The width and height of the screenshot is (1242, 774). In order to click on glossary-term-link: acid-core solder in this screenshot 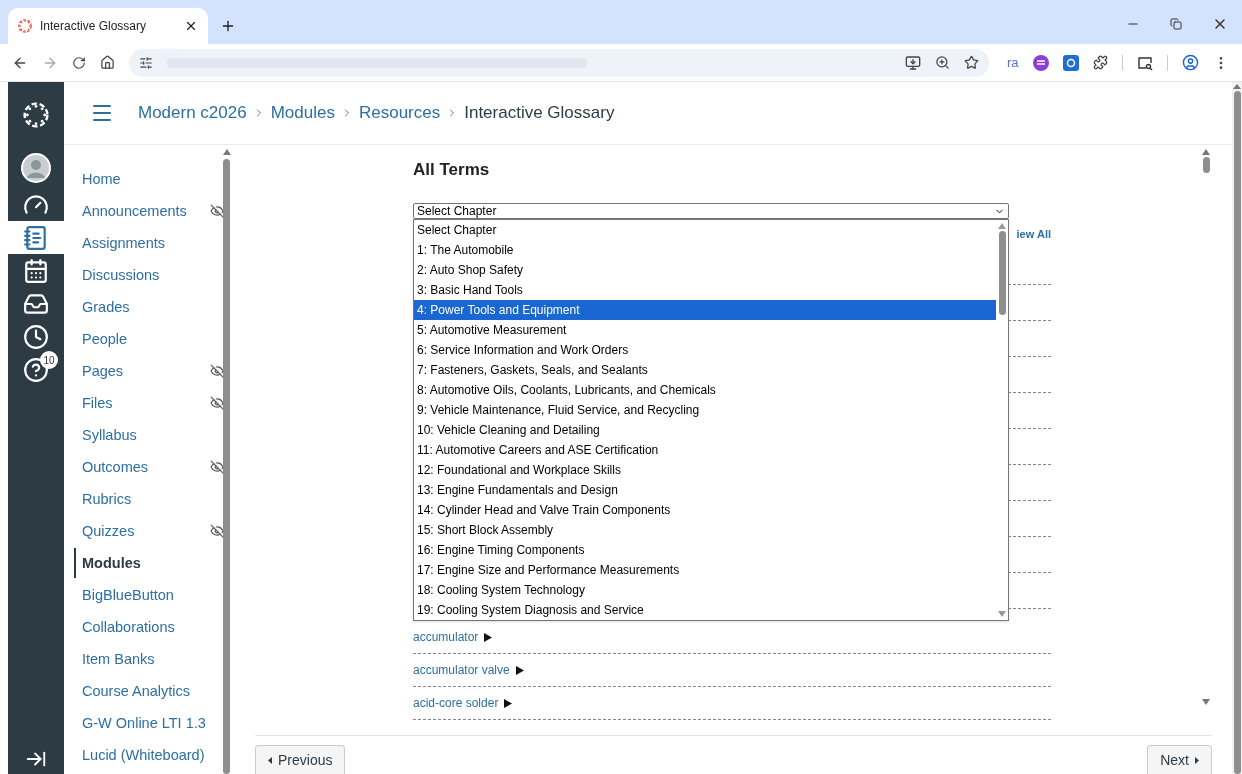, I will do `click(456, 703)`.